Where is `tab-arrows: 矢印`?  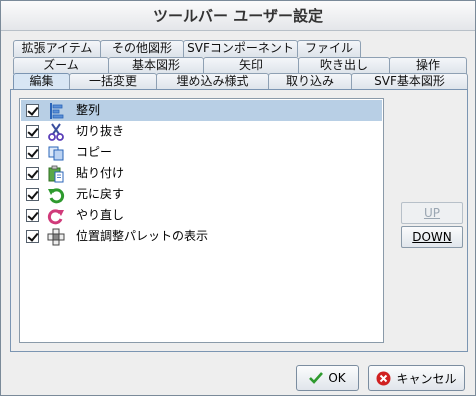
tab-arrows: 矢印 is located at coordinates (251, 65).